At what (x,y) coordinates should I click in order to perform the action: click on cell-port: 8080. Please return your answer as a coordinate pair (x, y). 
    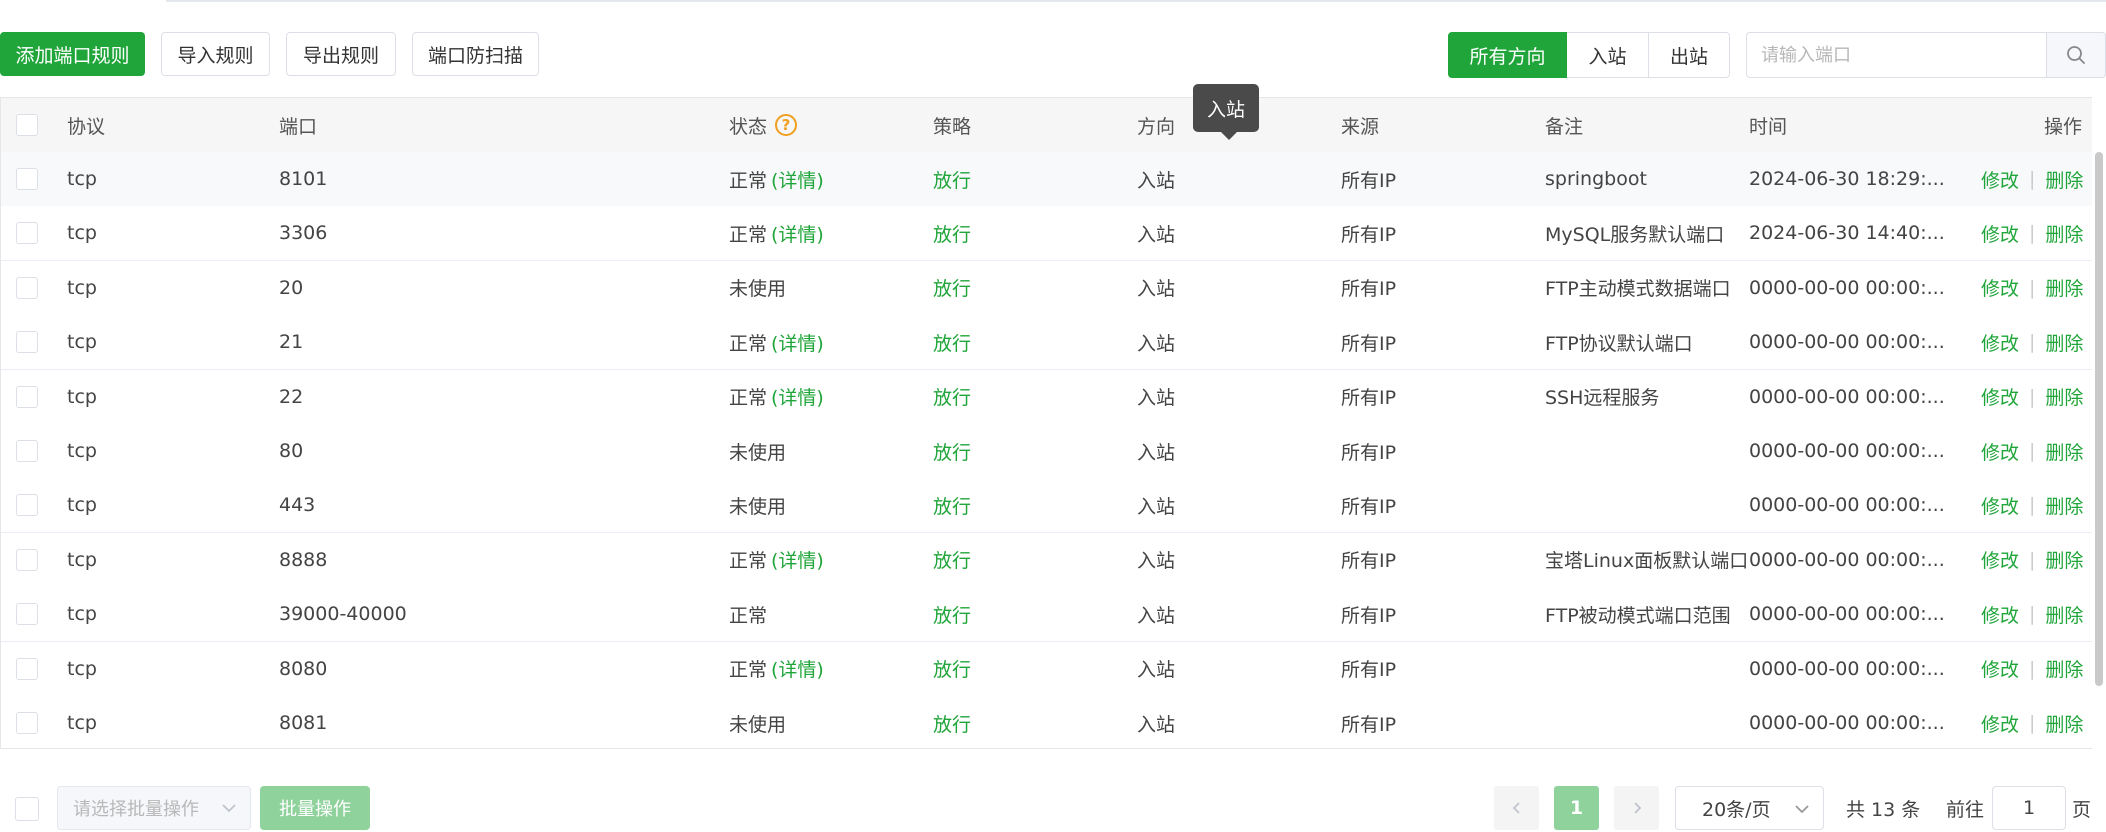
    Looking at the image, I should click on (303, 668).